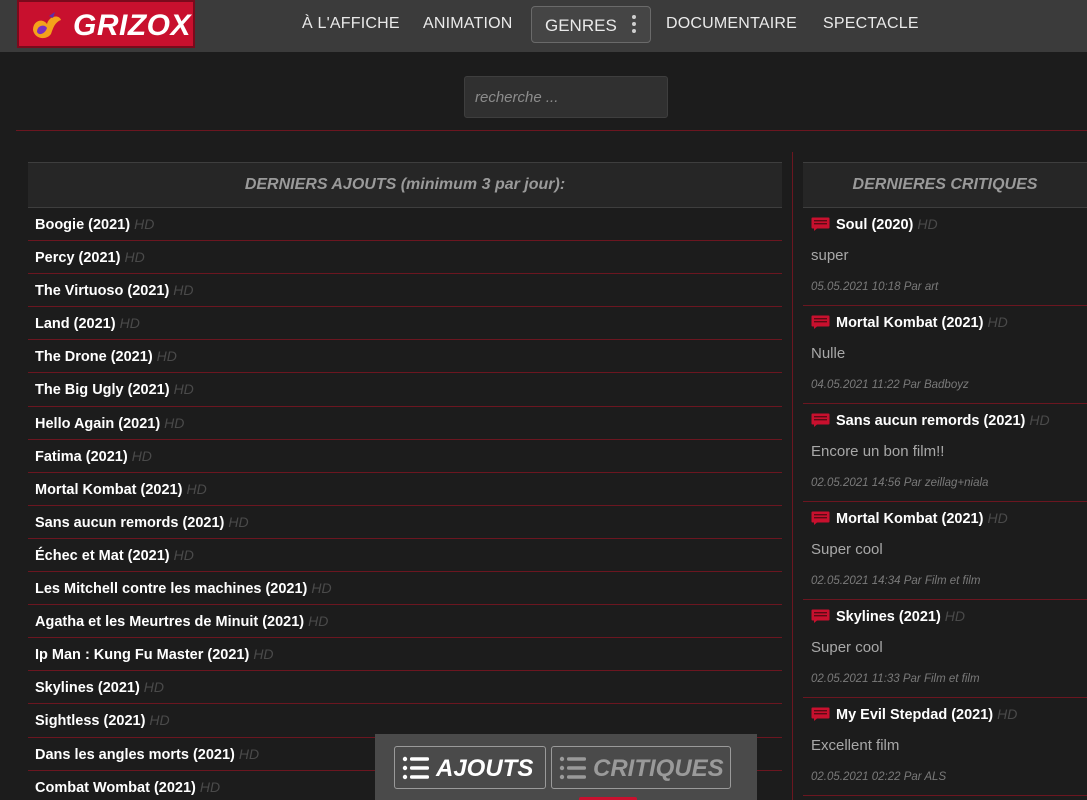  Describe the element at coordinates (900, 483) in the screenshot. I see `review-meta: 02.05.2021 14:56 Par zeillag+niala` at that location.